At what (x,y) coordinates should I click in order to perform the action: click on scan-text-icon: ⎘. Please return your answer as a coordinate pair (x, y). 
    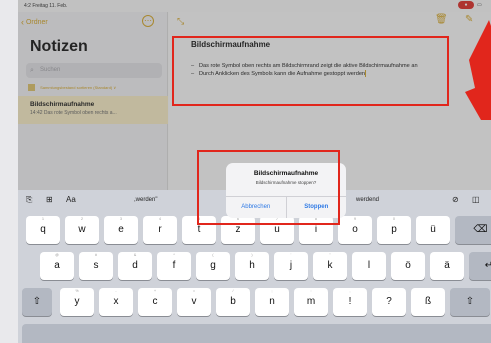
    Looking at the image, I should click on (29, 200).